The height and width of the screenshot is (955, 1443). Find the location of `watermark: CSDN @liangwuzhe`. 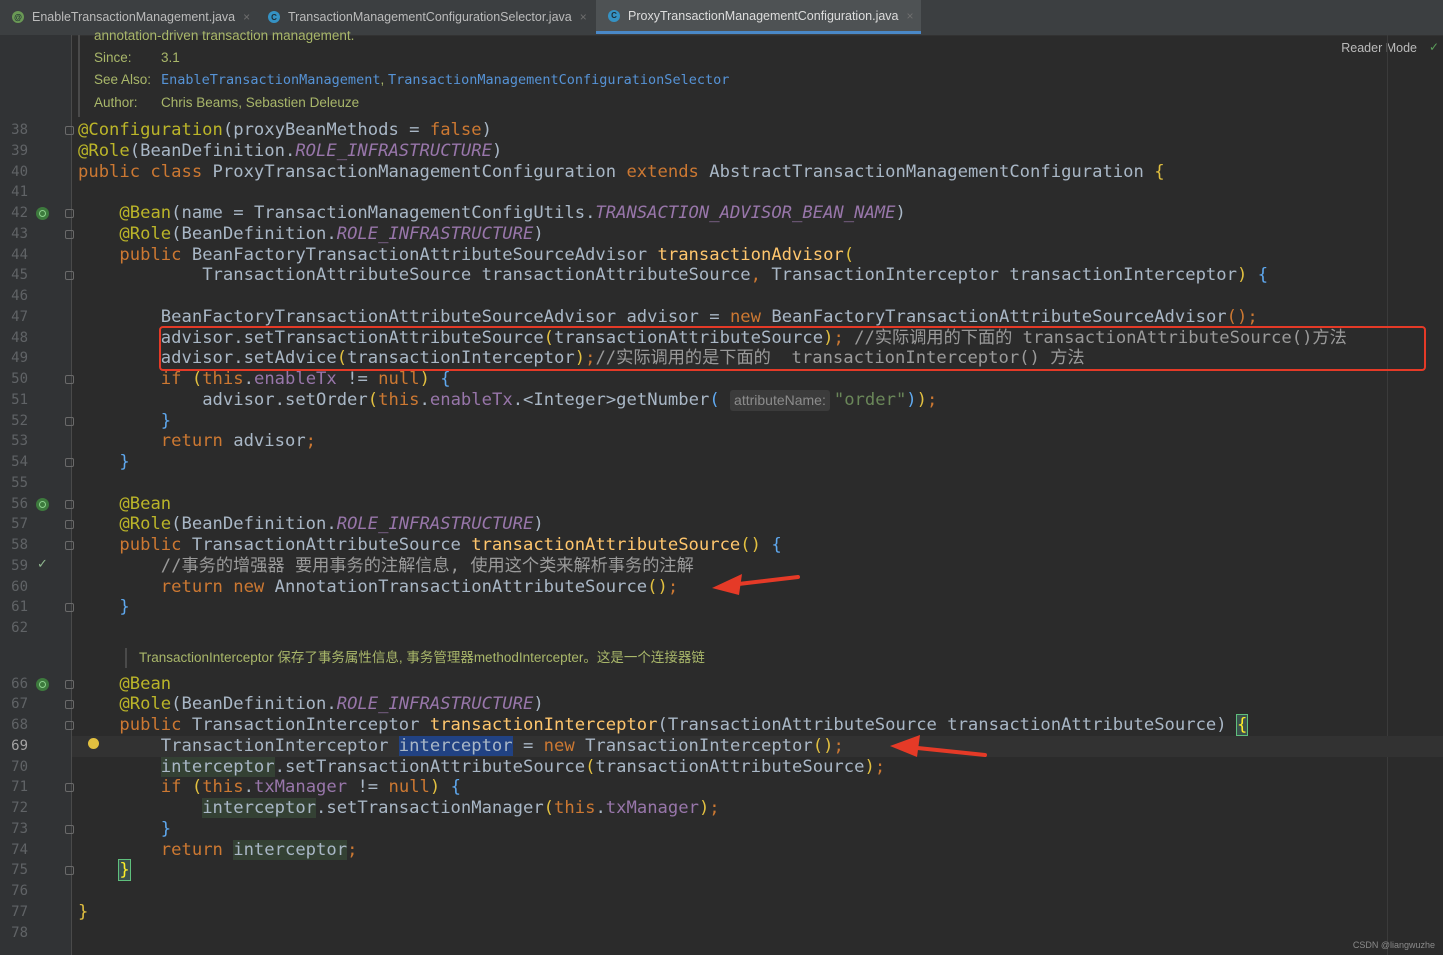

watermark: CSDN @liangwuzhe is located at coordinates (1393, 945).